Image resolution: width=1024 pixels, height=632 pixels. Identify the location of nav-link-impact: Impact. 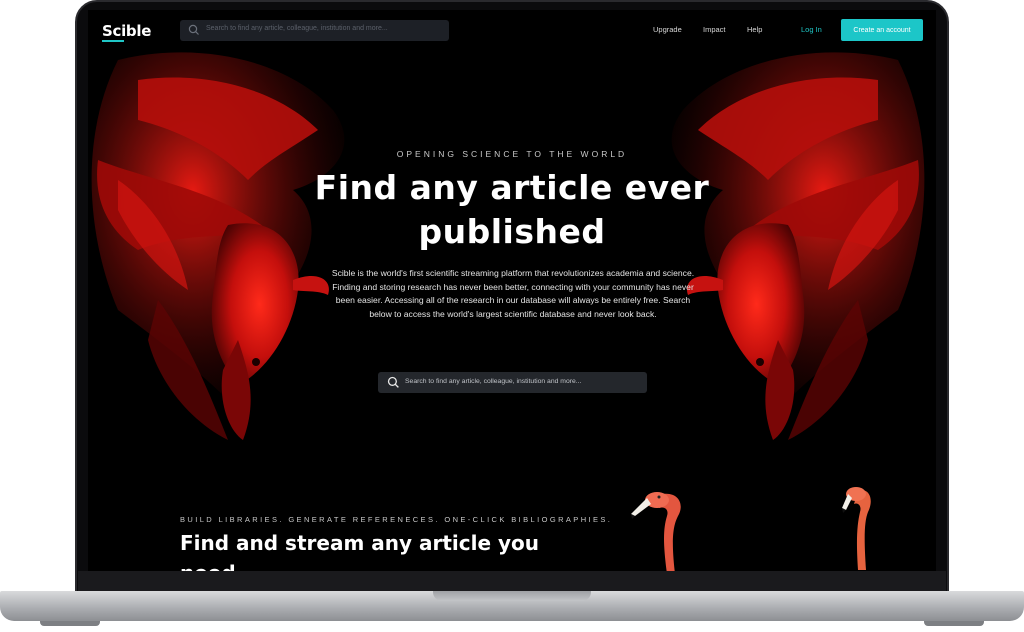
(714, 29).